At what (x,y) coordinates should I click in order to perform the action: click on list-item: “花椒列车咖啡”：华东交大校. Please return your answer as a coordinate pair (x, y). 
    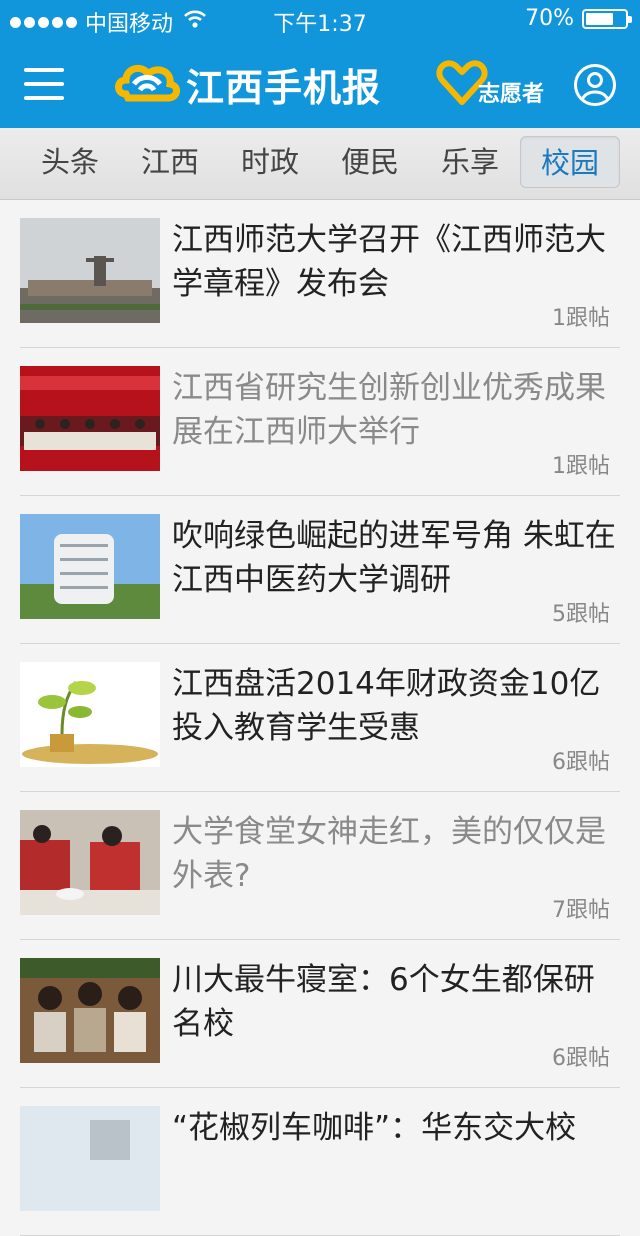
    Looking at the image, I should click on (320, 1162).